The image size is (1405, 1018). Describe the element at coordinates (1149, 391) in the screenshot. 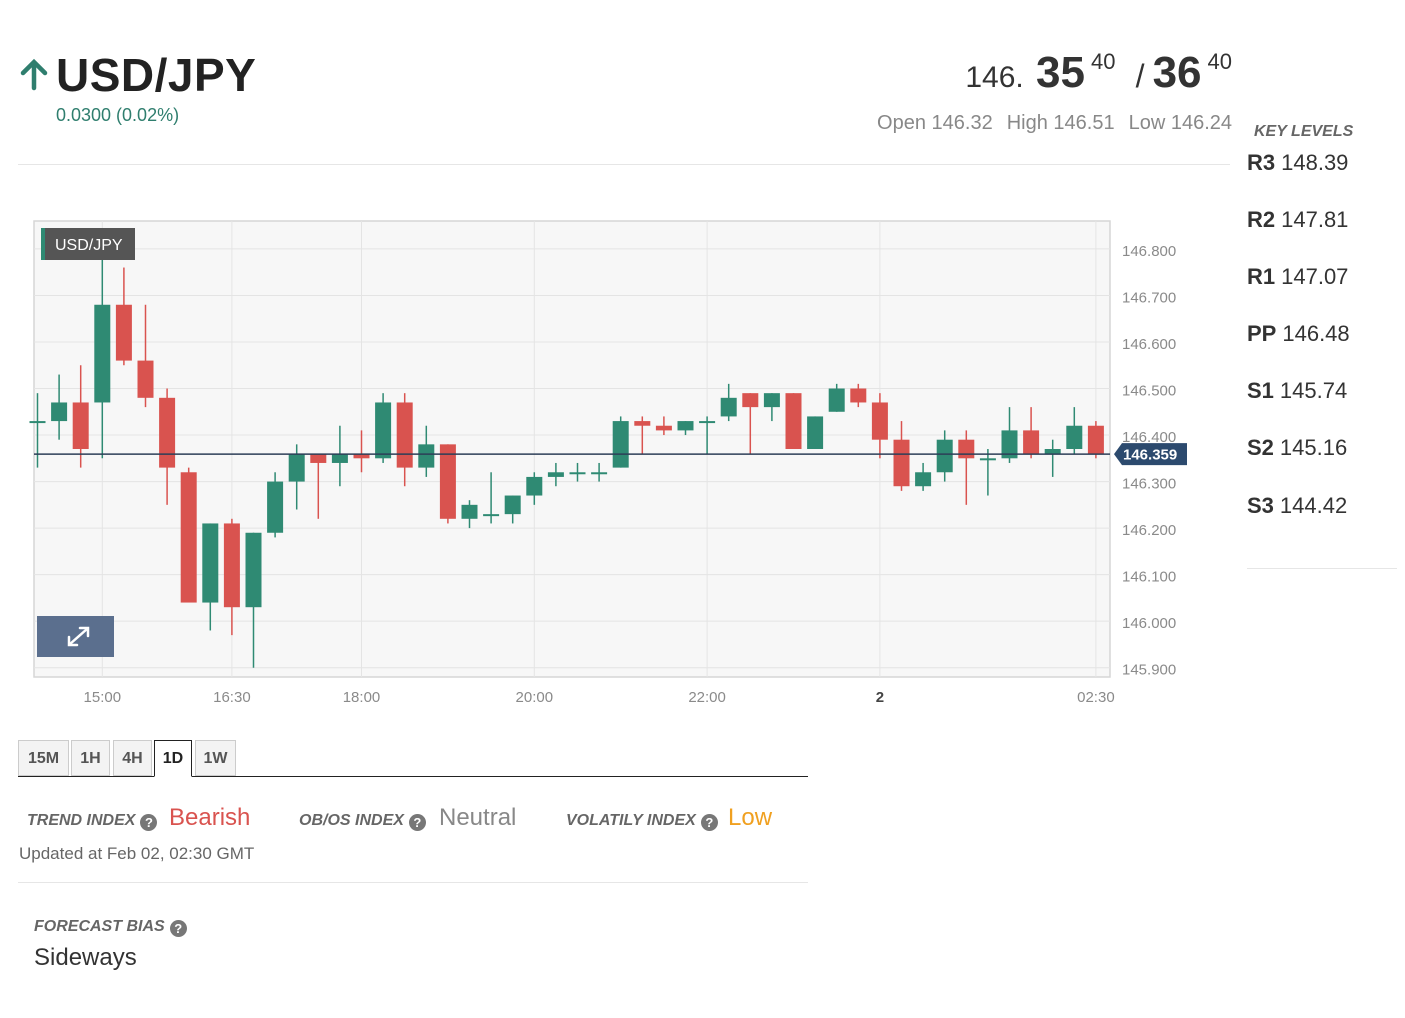

I see `y-tick-label: 146.500` at that location.